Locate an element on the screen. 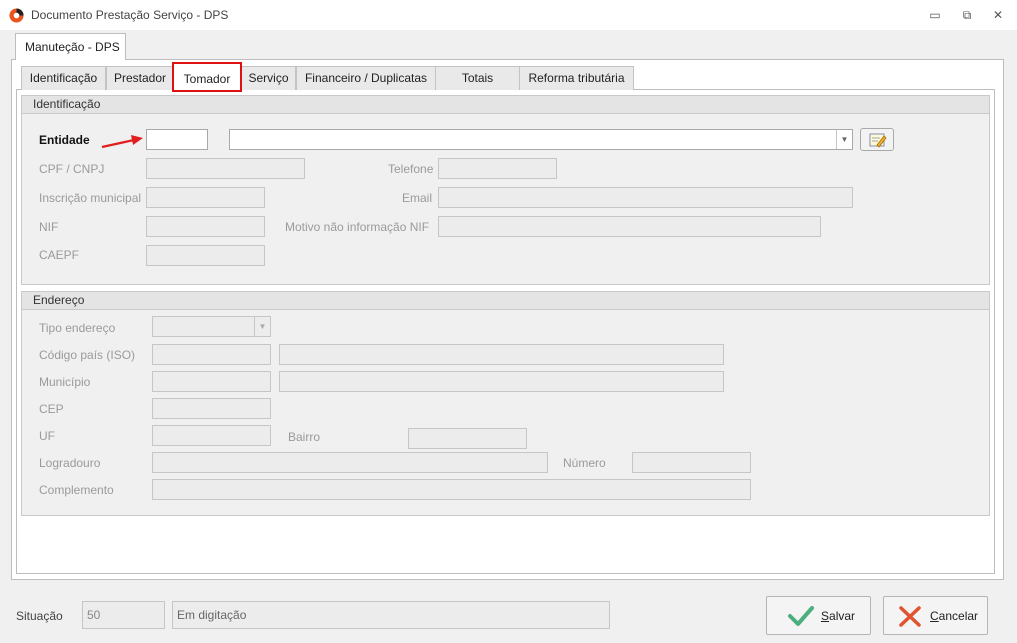 The image size is (1017, 643). codigo-pais-label: Código país (ISO) is located at coordinates (87, 355).